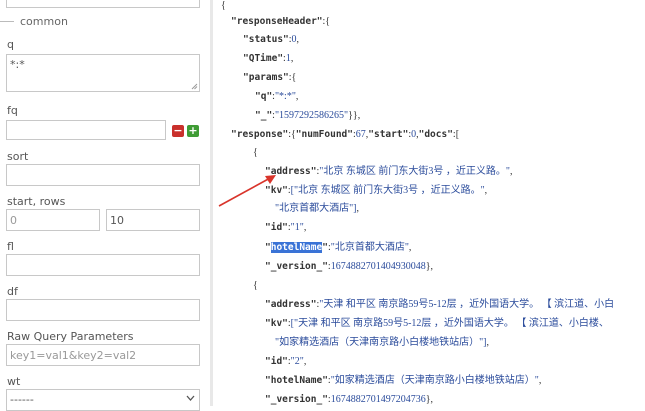 The image size is (645, 411). I want to click on resize-handle-icon, so click(194, 86).